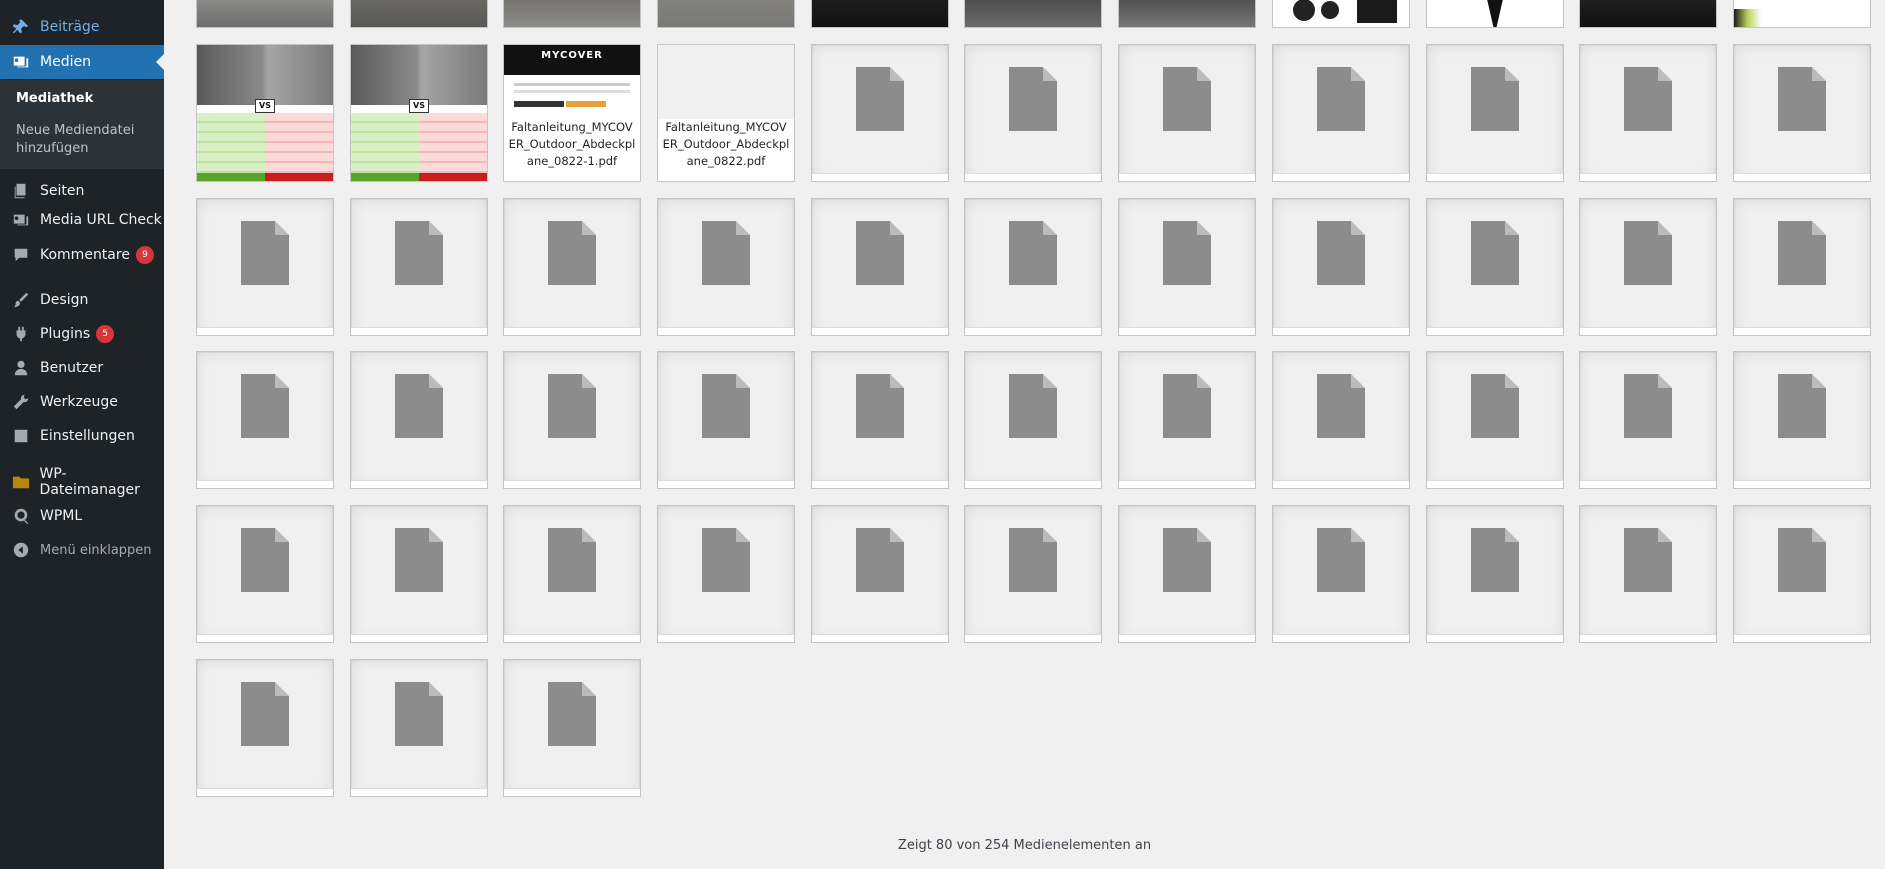  Describe the element at coordinates (21, 368) in the screenshot. I see `user-icon` at that location.